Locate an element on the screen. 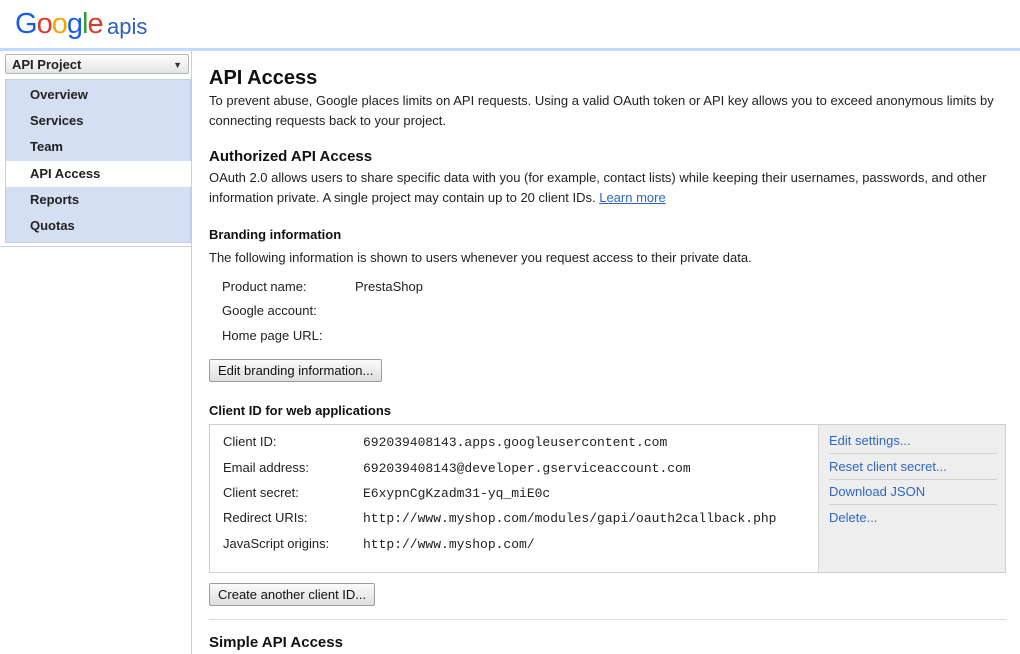 The height and width of the screenshot is (654, 1020). javascript-origins-value: http://www.myshop.com/ is located at coordinates (449, 544).